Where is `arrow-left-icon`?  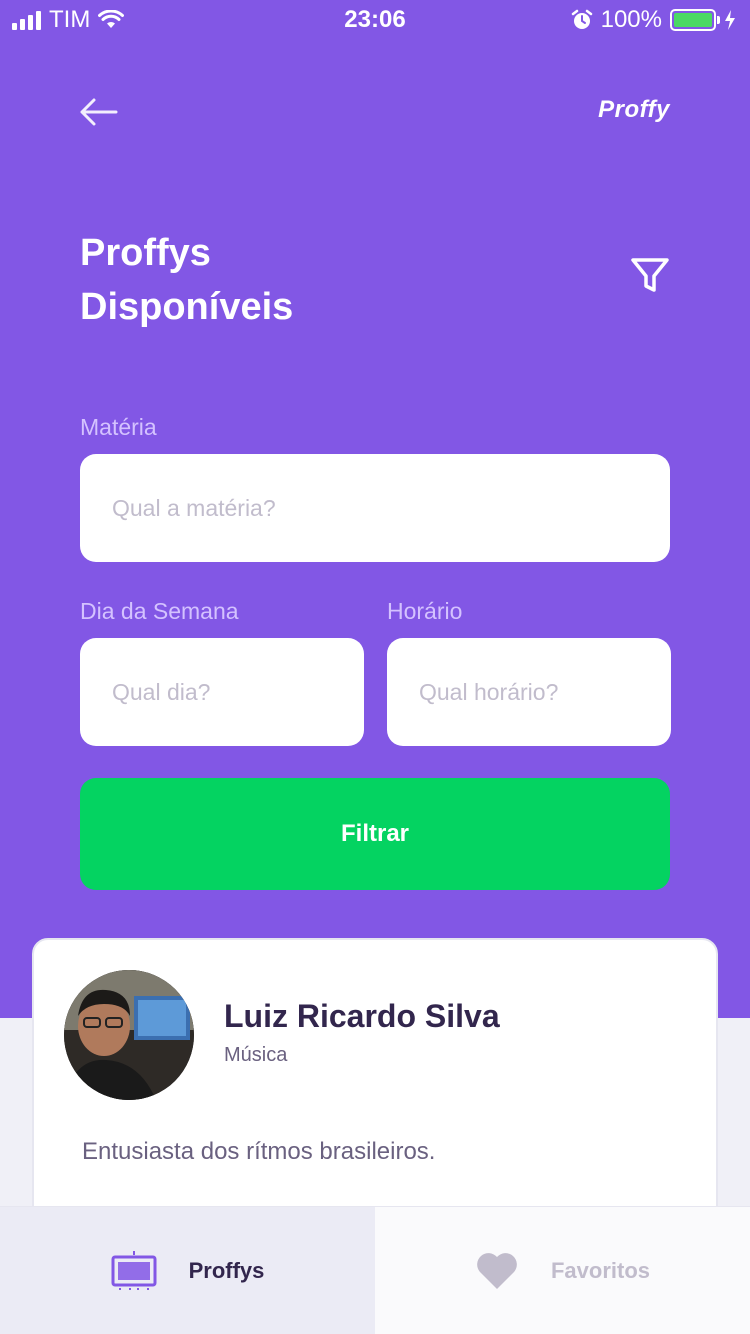
arrow-left-icon is located at coordinates (99, 112).